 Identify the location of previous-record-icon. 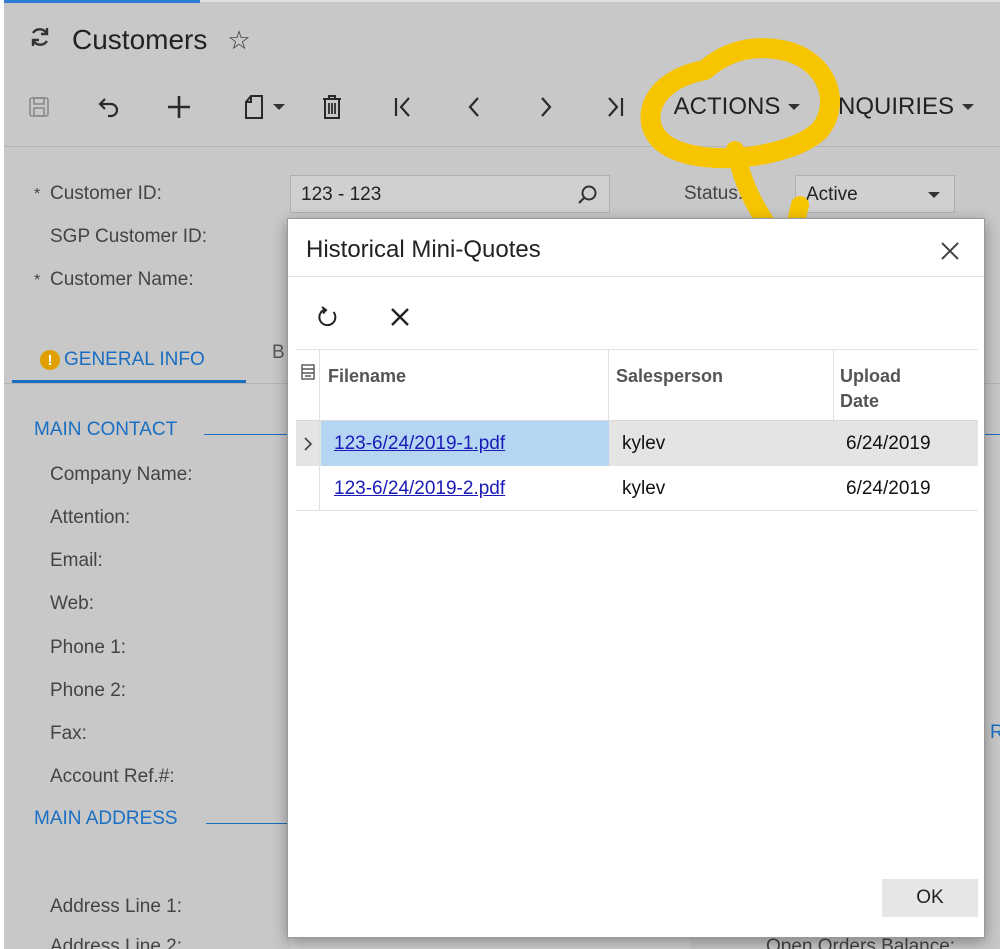
(475, 107).